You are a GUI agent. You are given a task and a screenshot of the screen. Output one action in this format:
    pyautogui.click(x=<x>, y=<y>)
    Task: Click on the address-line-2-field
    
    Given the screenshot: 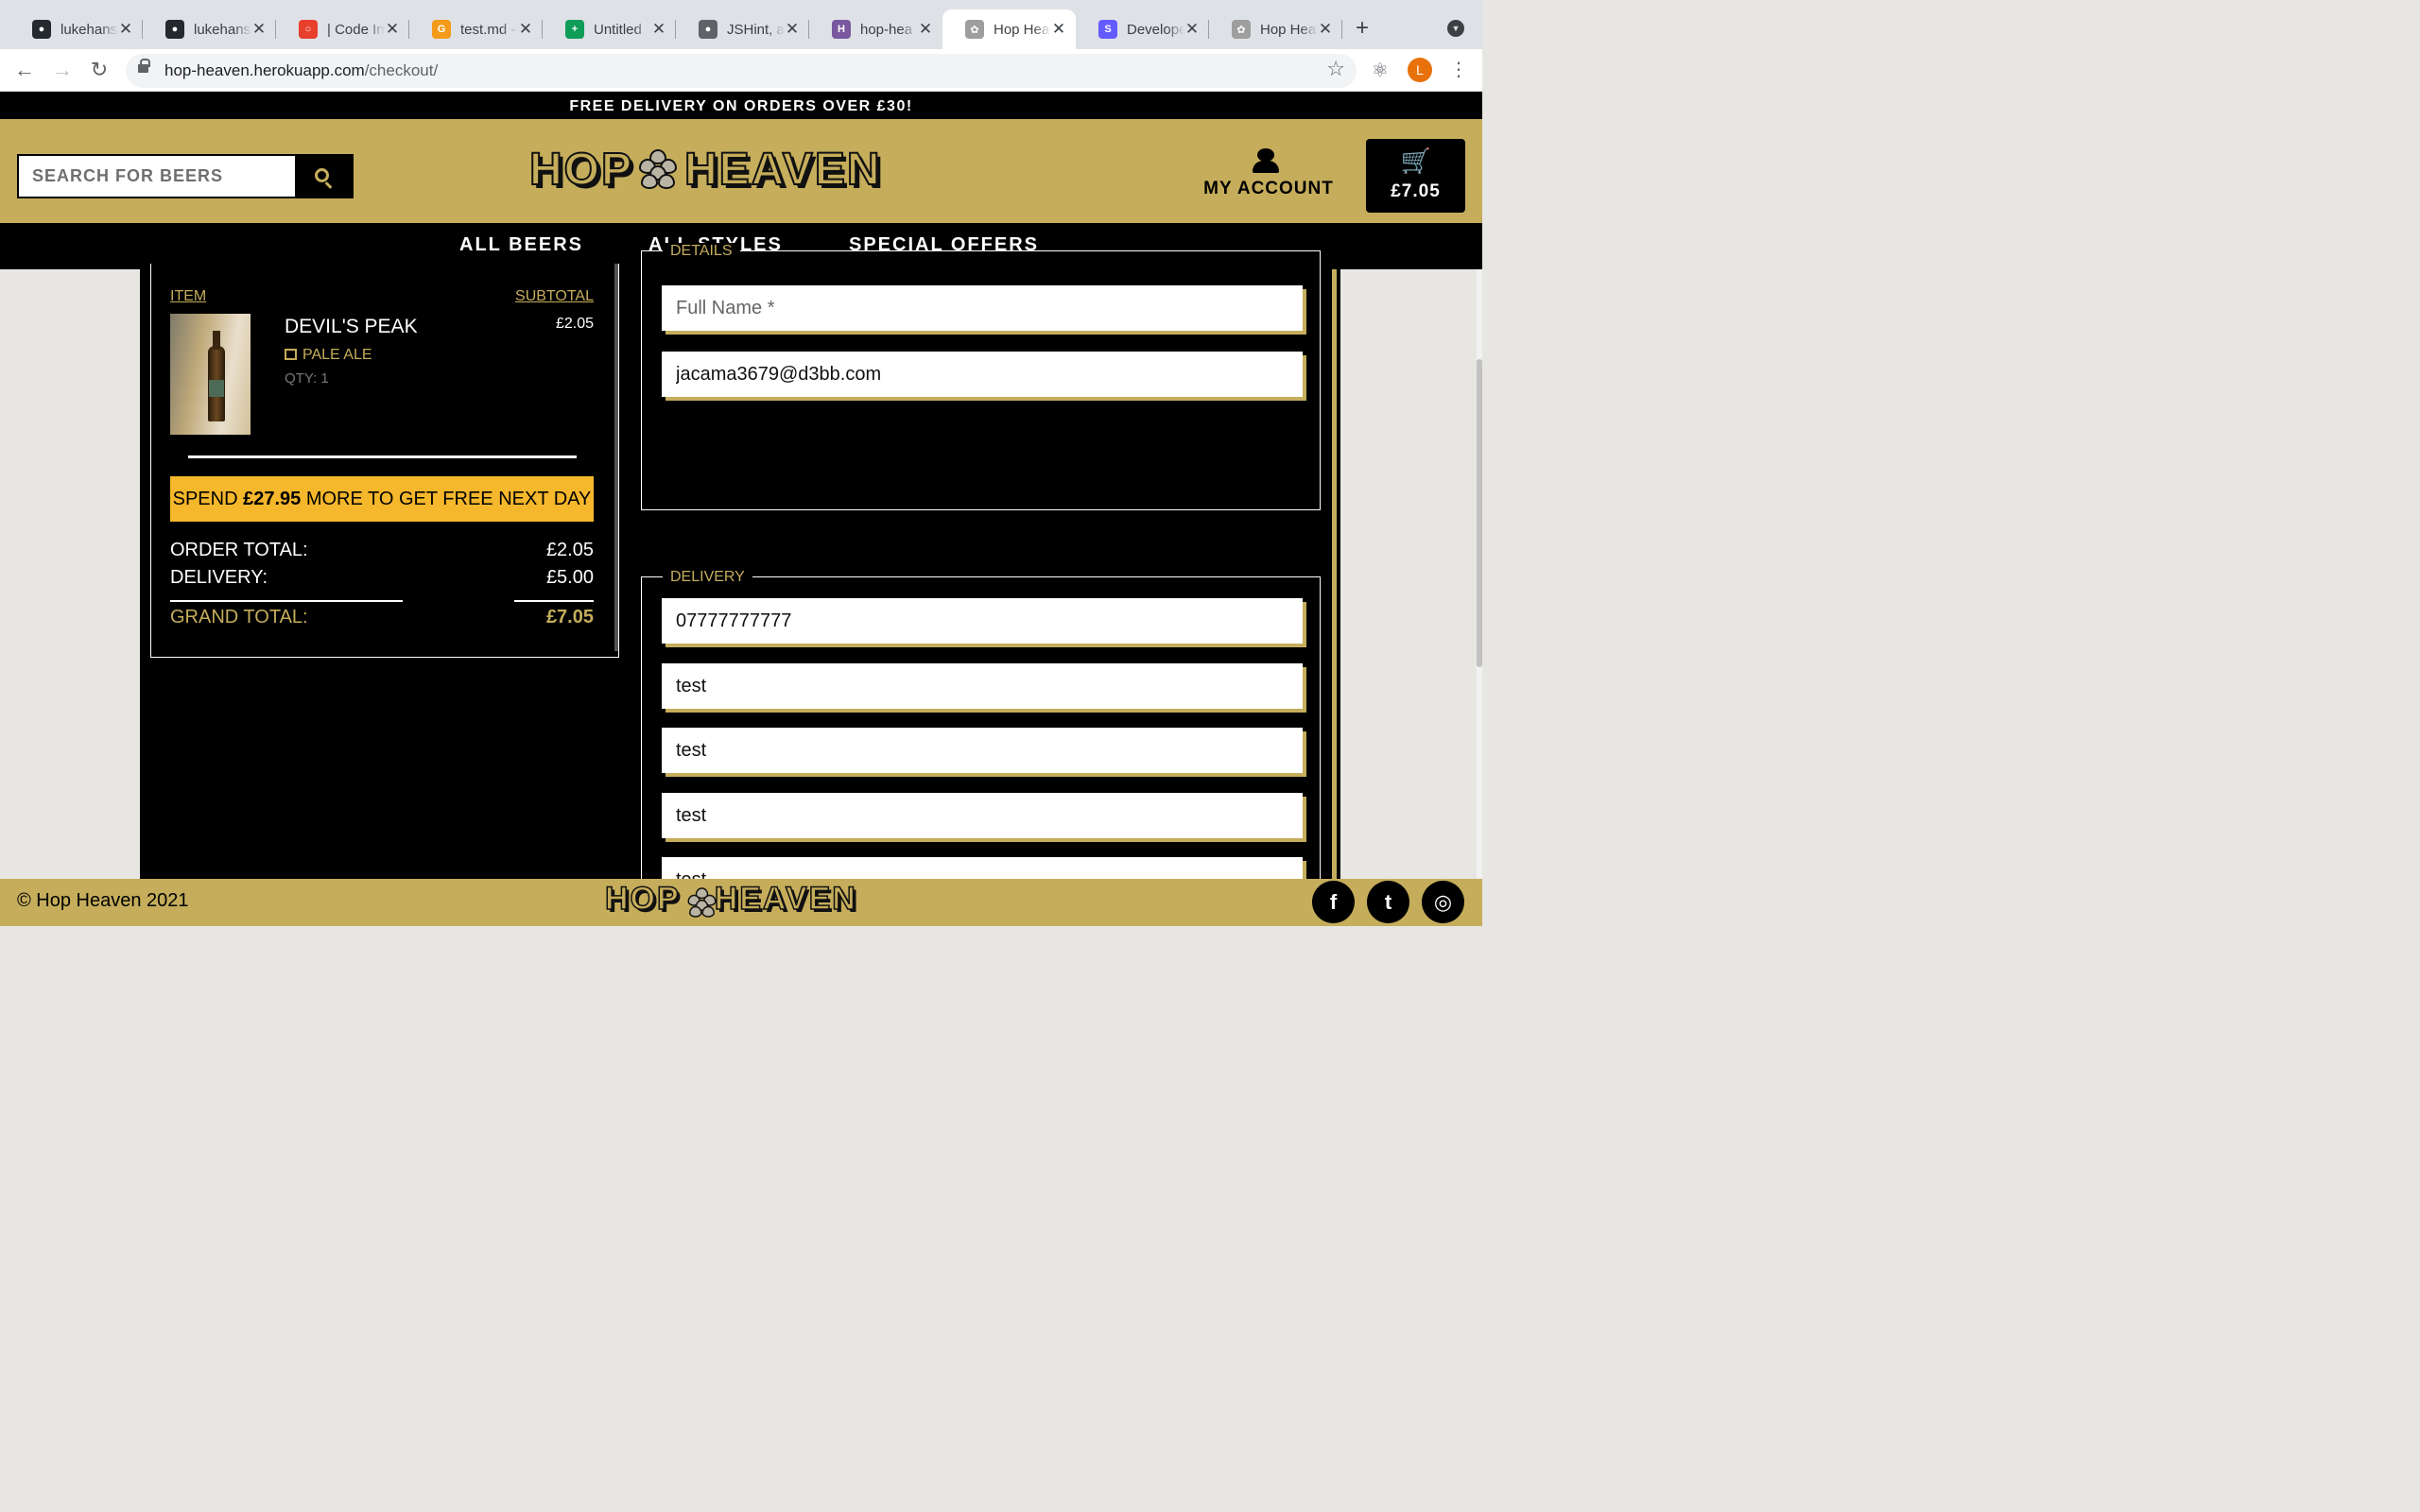 What is the action you would take?
    pyautogui.click(x=983, y=750)
    